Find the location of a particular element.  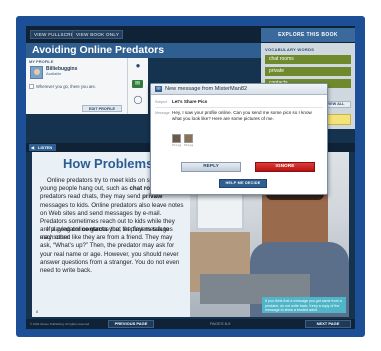

vocabulary-heading: VOCABULARY WORDS is located at coordinates (290, 49).